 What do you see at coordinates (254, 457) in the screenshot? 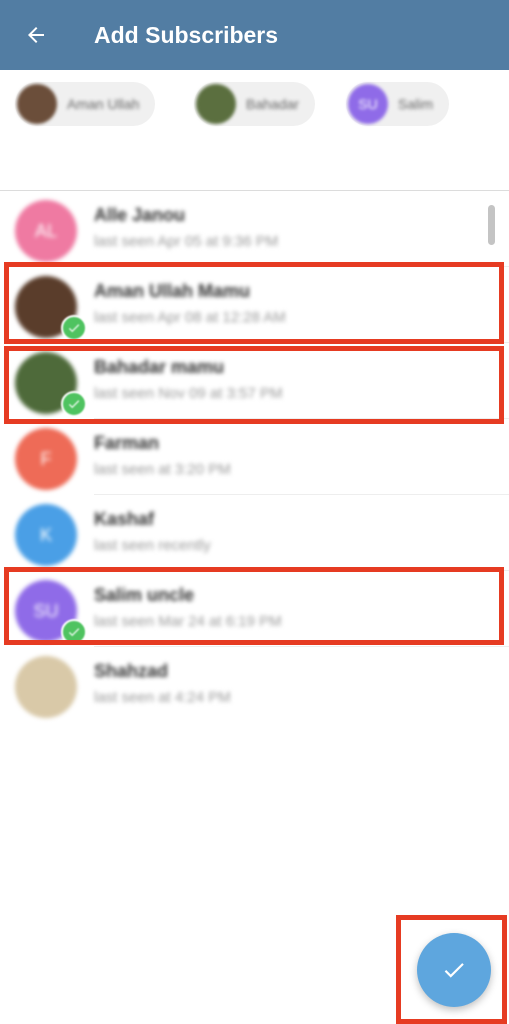
I see `list-item: F Farman last seen at 3:20 PM` at bounding box center [254, 457].